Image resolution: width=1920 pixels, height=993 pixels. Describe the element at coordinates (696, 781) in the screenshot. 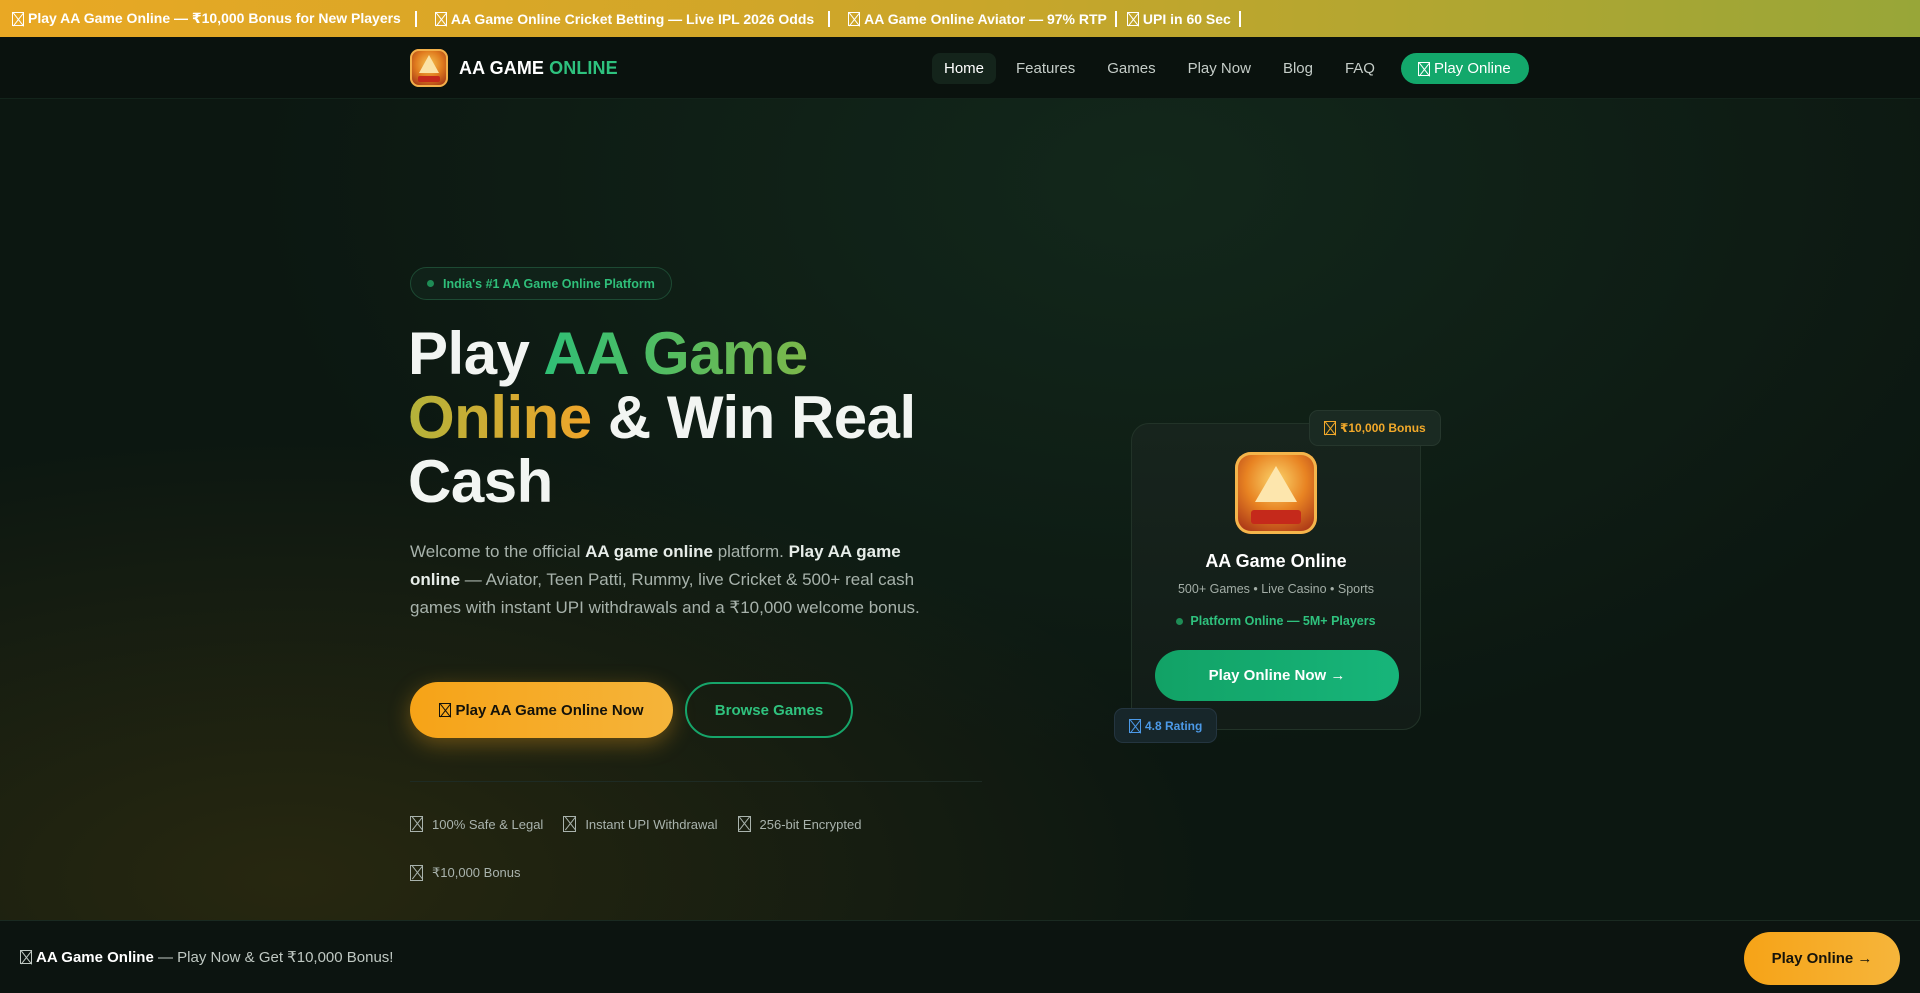

I see `hero-divider` at that location.